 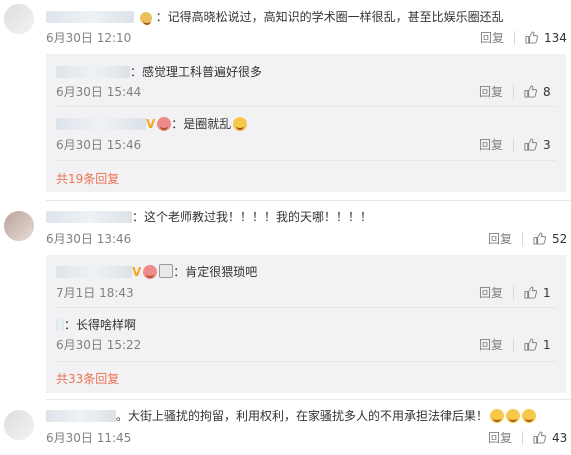 I want to click on reply-text: ：长得啥样啊, so click(x=100, y=325).